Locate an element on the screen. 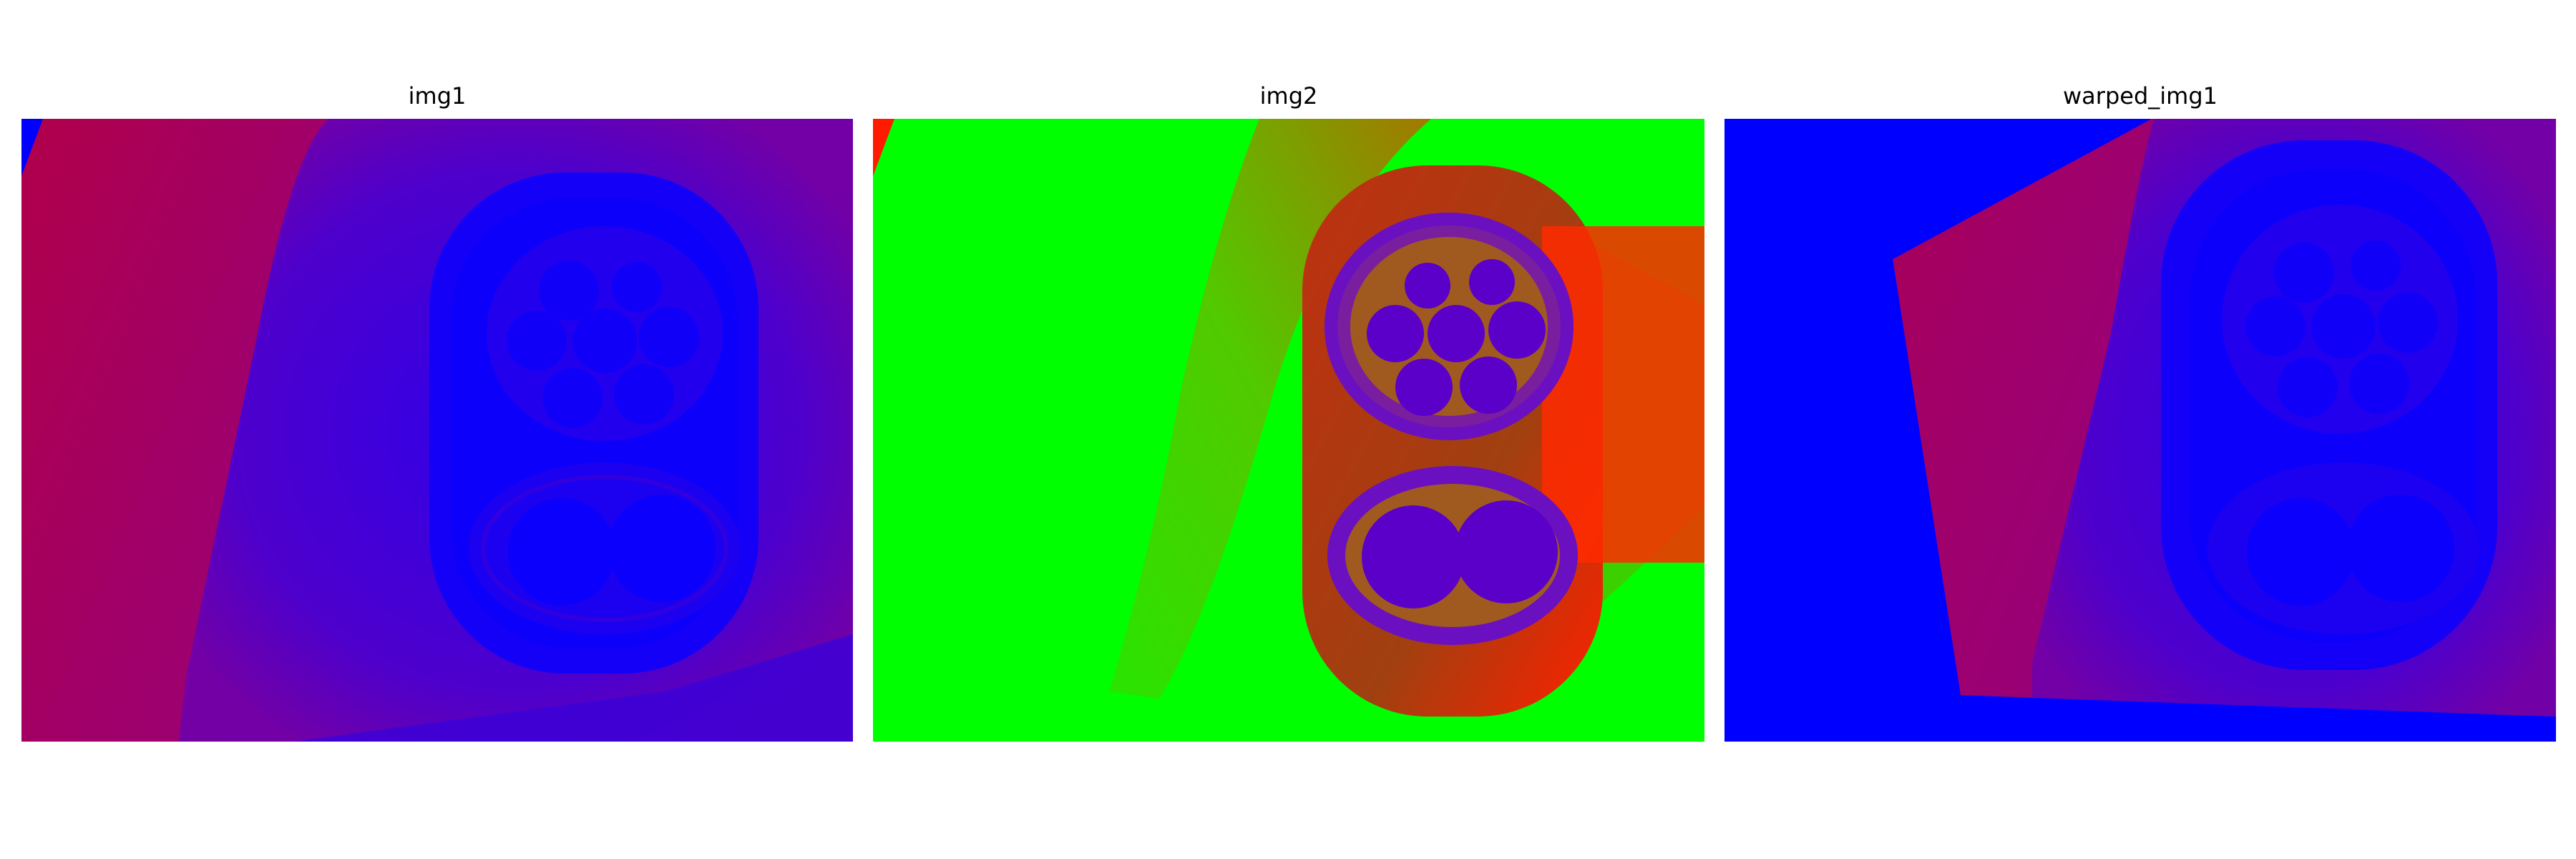 This screenshot has width=2576, height=859. panel-title-img2: img2 is located at coordinates (1288, 96).